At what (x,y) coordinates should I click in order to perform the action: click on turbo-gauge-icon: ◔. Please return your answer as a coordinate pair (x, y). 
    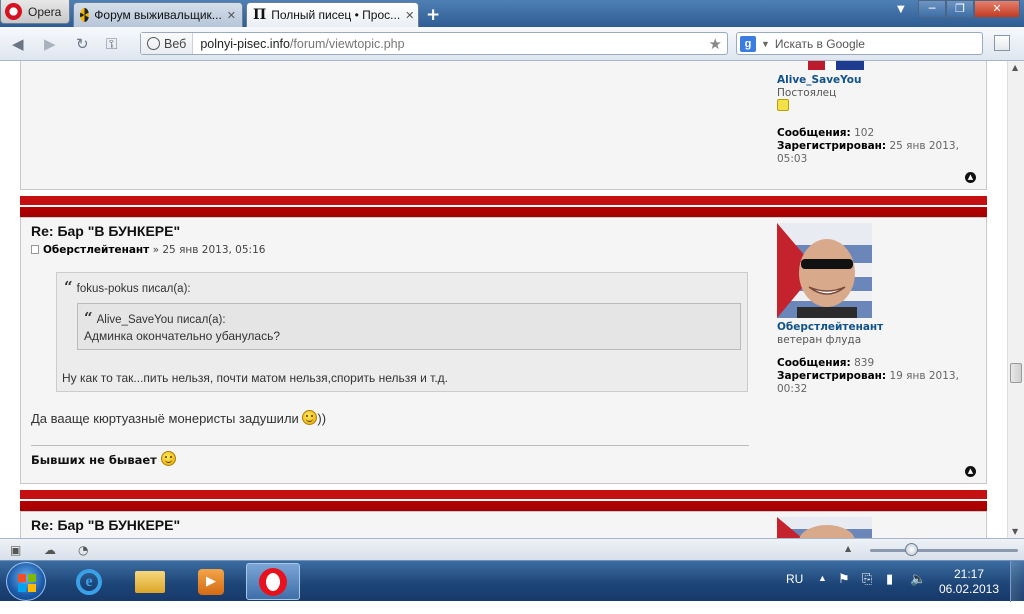
    Looking at the image, I should click on (83, 550).